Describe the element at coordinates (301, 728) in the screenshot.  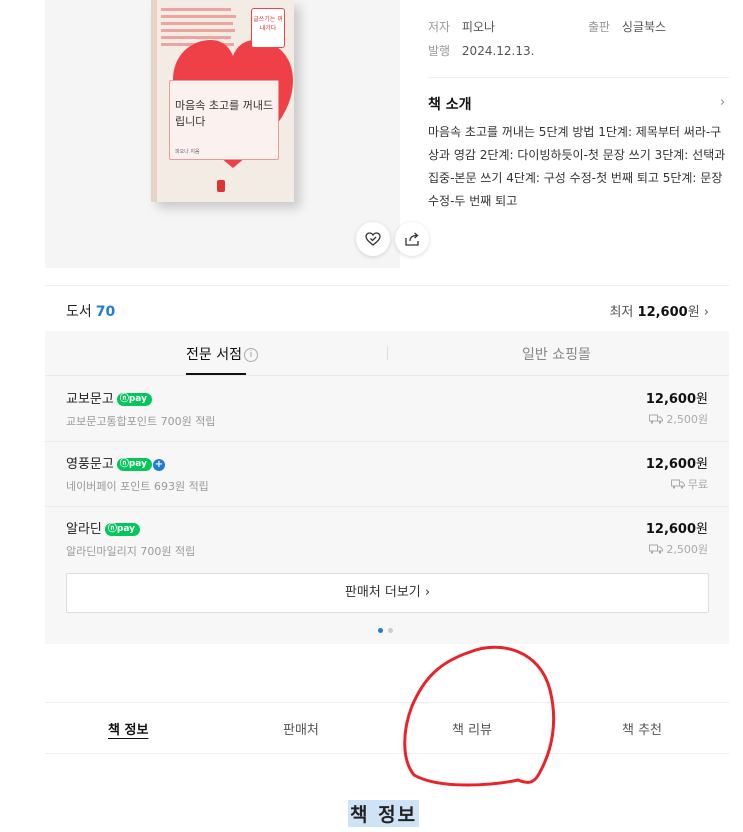
I see `tab-sellers: 판매처` at that location.